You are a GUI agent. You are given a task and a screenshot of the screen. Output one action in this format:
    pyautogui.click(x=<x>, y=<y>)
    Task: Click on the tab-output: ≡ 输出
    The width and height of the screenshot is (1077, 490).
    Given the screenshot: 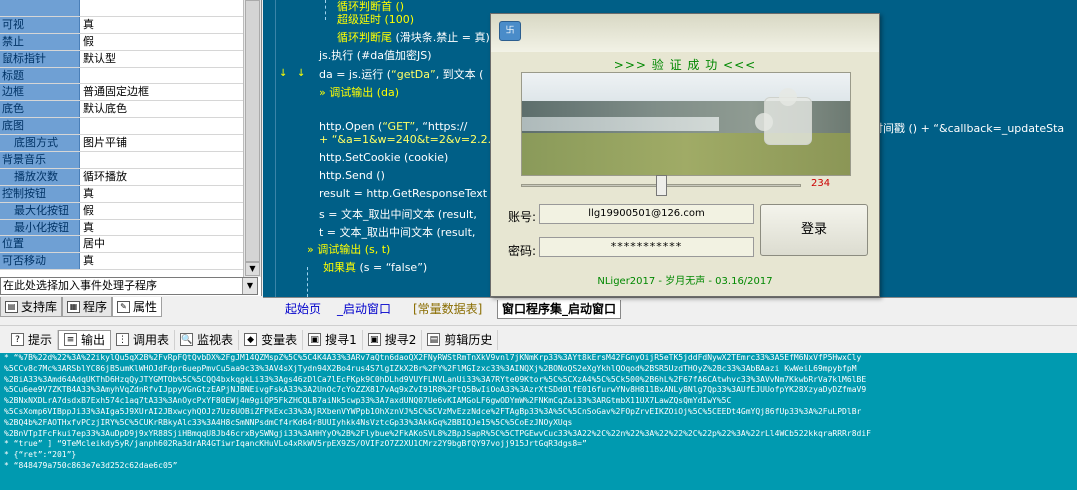 What is the action you would take?
    pyautogui.click(x=85, y=339)
    